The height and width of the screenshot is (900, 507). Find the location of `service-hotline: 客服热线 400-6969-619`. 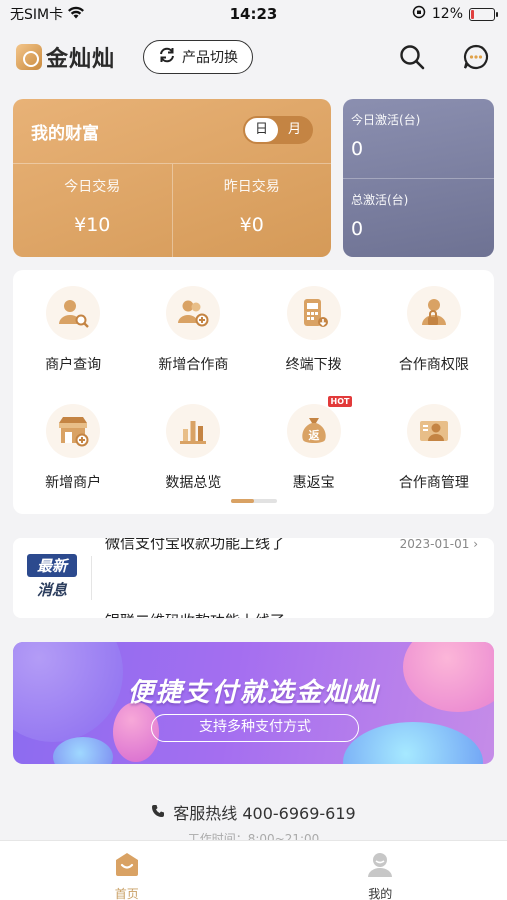

service-hotline: 客服热线 400-6969-619 is located at coordinates (253, 812).